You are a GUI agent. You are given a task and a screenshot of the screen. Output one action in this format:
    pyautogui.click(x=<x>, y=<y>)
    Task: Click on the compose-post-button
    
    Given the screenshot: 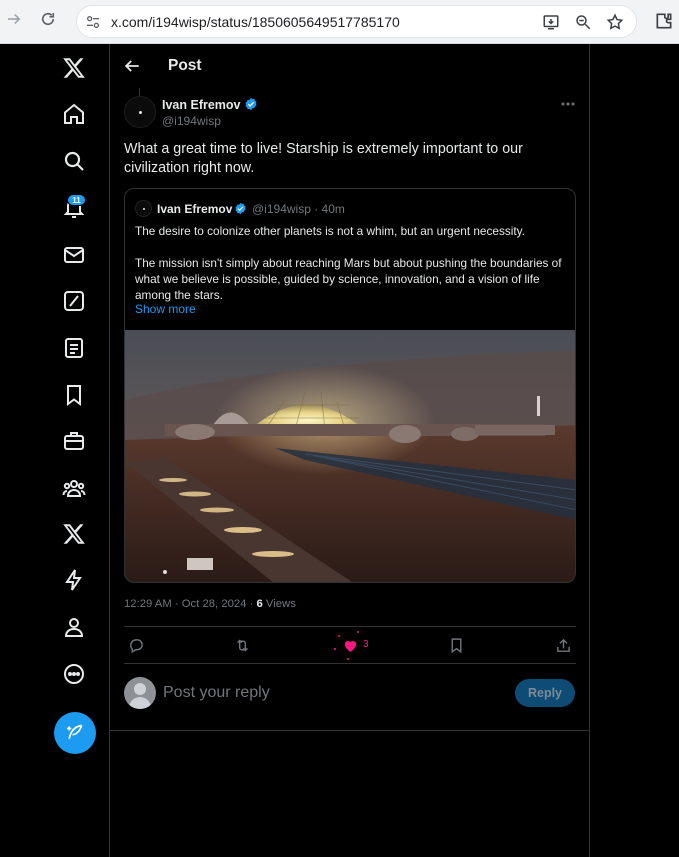 What is the action you would take?
    pyautogui.click(x=75, y=733)
    